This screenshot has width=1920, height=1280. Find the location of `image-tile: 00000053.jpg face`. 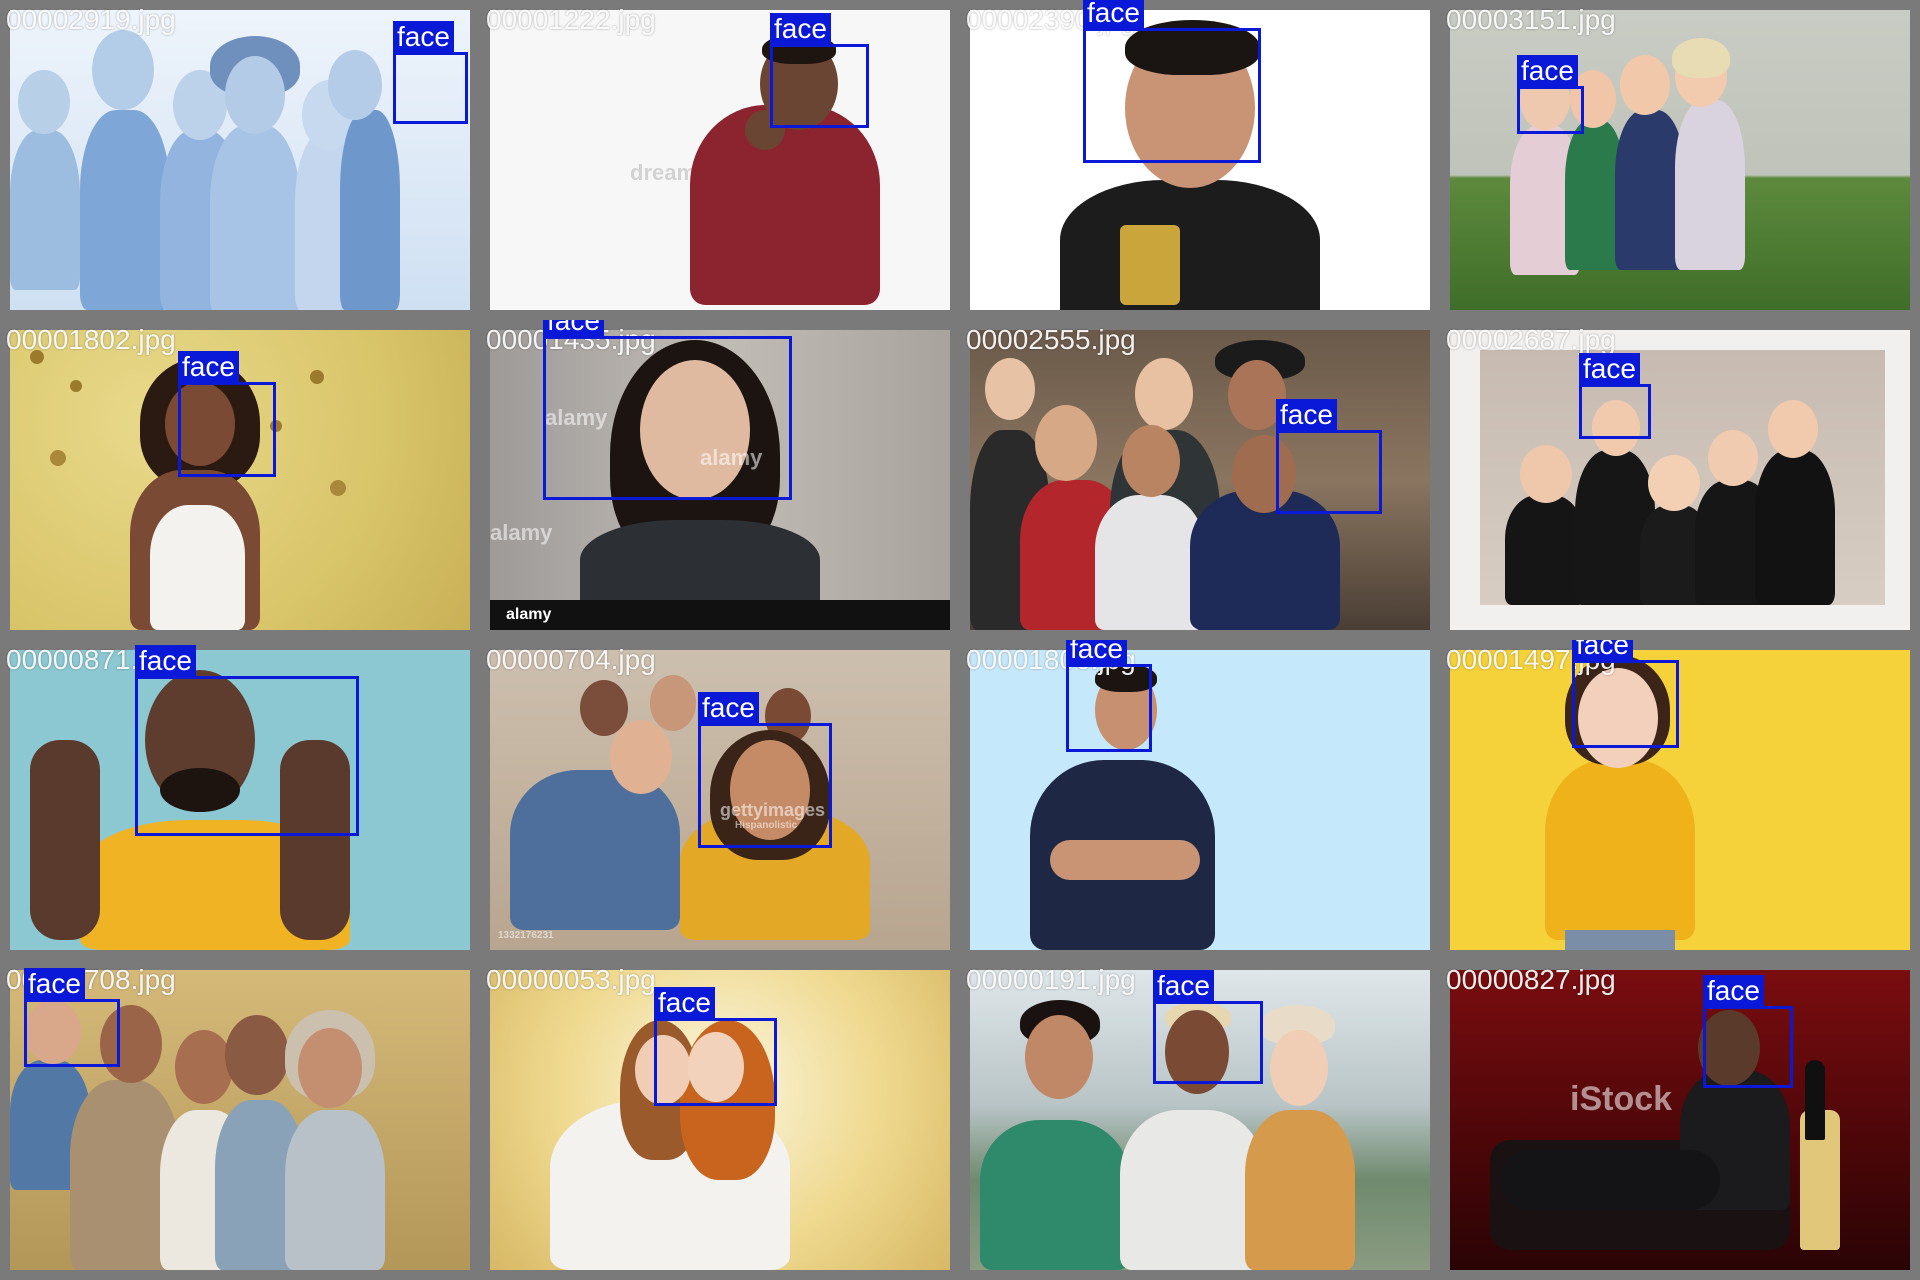

image-tile: 00000053.jpg face is located at coordinates (720, 1120).